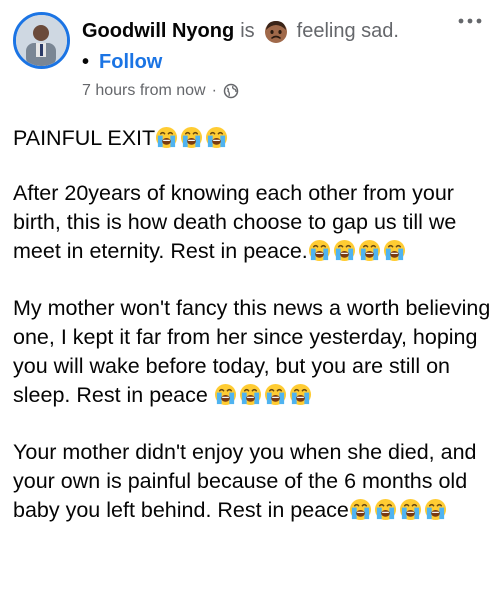 The image size is (497, 605). What do you see at coordinates (84, 138) in the screenshot?
I see `paragraph-text: PAINFUL EXIT` at bounding box center [84, 138].